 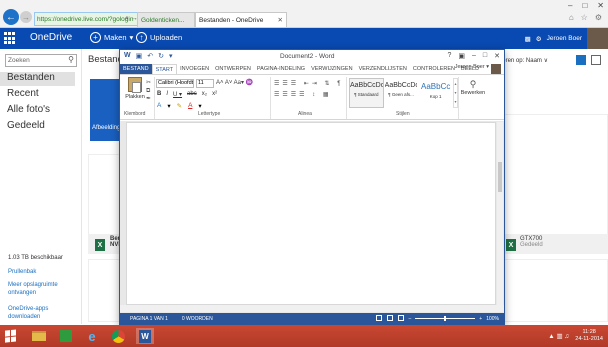 I want to click on strikethrough-button: abc, so click(x=192, y=94).